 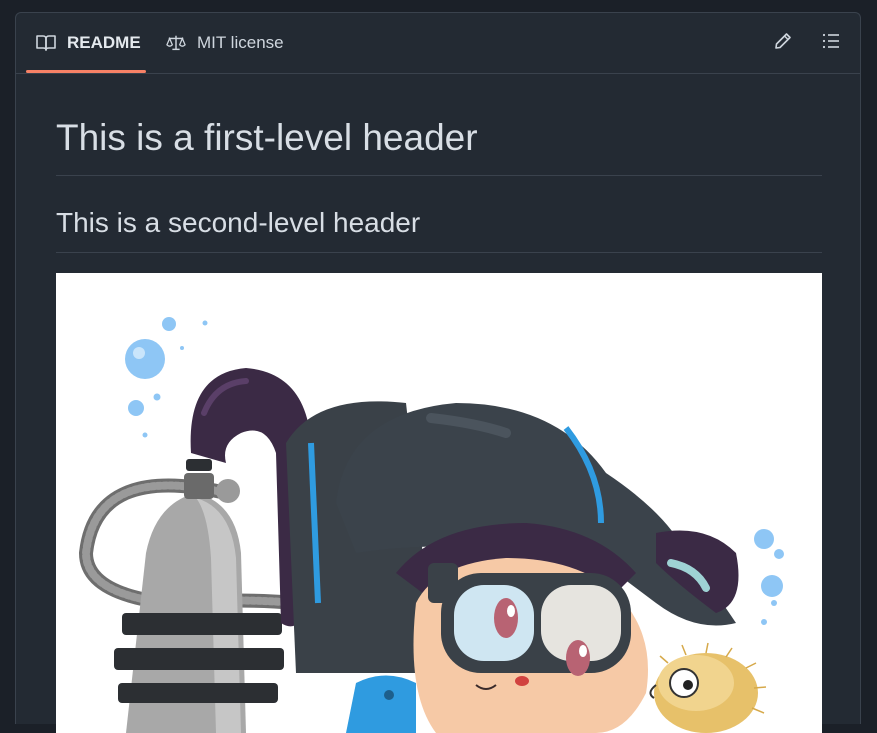 I want to click on first-level-header: This is a first-level header, so click(x=267, y=137).